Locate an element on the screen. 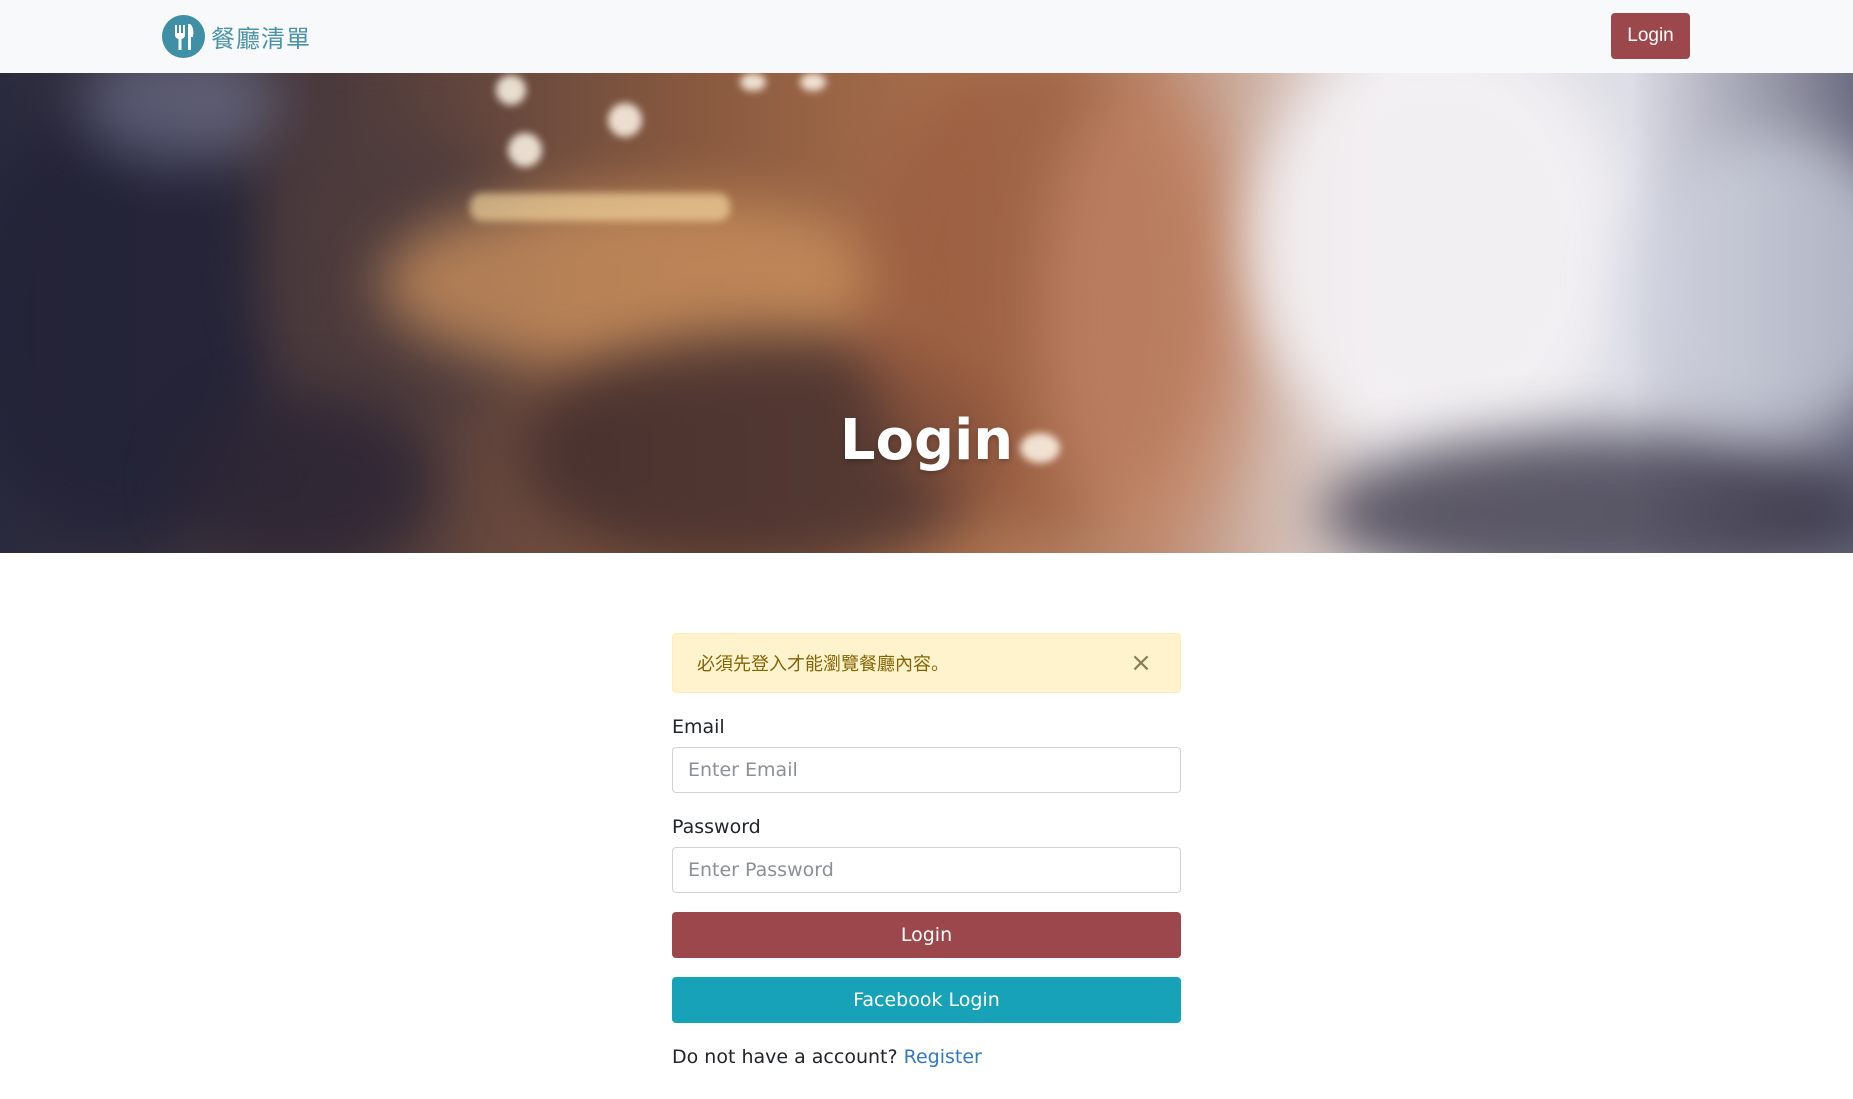 This screenshot has width=1853, height=1099. nav-login-button: Login is located at coordinates (1650, 36).